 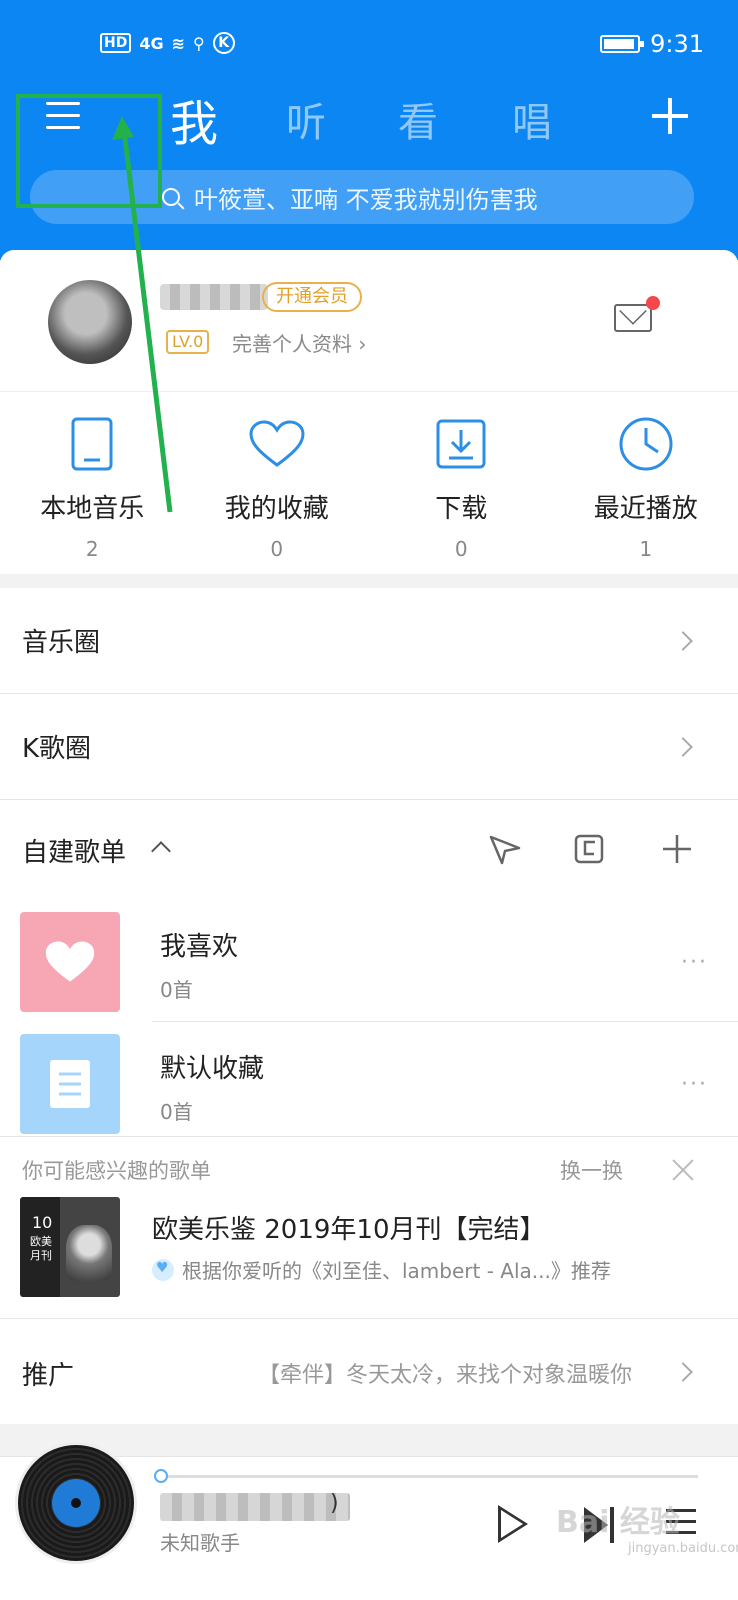 What do you see at coordinates (161, 1476) in the screenshot?
I see `progress-knob` at bounding box center [161, 1476].